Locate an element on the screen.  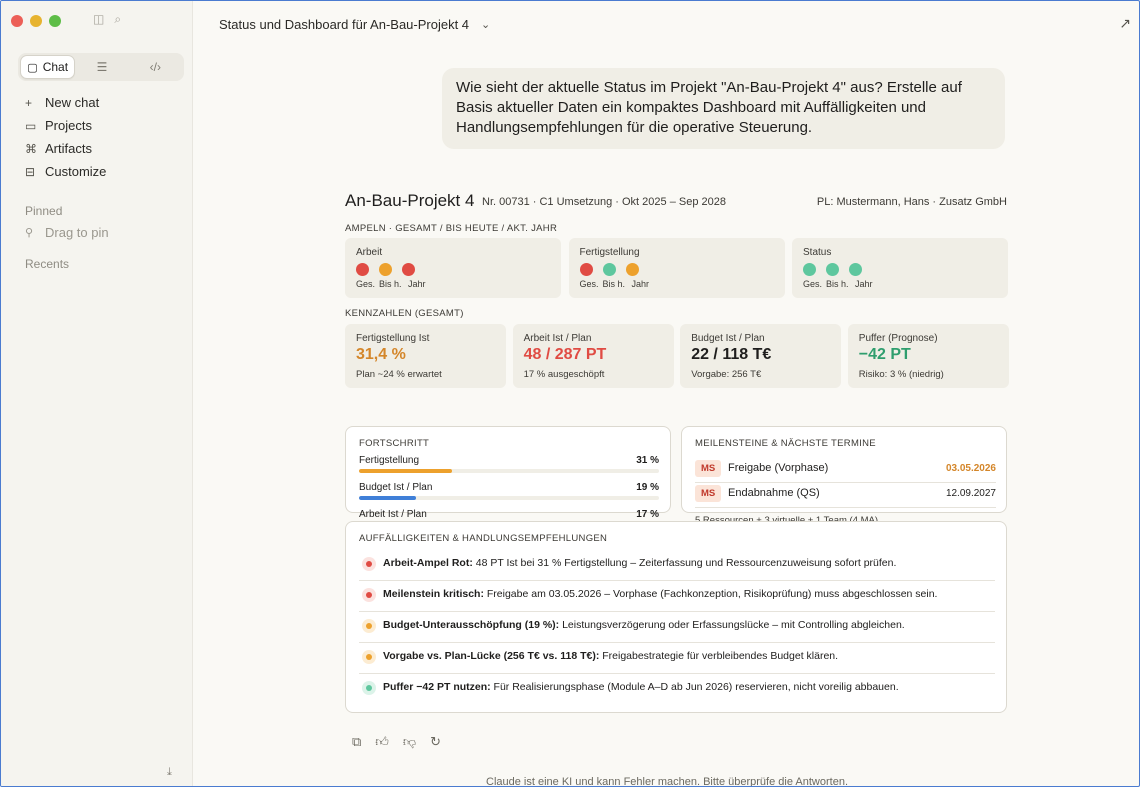
minimize-window-button is located at coordinates (36, 21).